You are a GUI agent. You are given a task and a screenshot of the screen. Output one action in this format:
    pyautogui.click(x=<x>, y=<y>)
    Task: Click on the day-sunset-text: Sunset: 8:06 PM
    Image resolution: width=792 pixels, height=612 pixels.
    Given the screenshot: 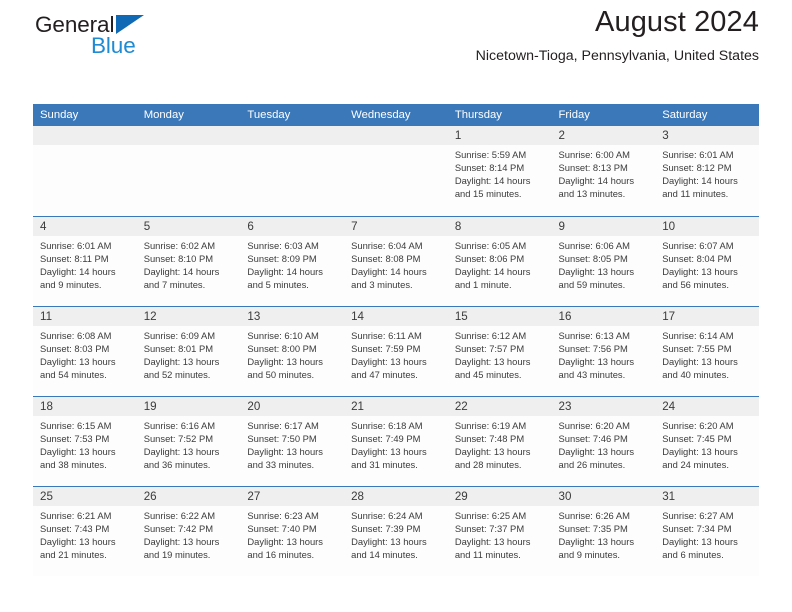 What is the action you would take?
    pyautogui.click(x=489, y=258)
    